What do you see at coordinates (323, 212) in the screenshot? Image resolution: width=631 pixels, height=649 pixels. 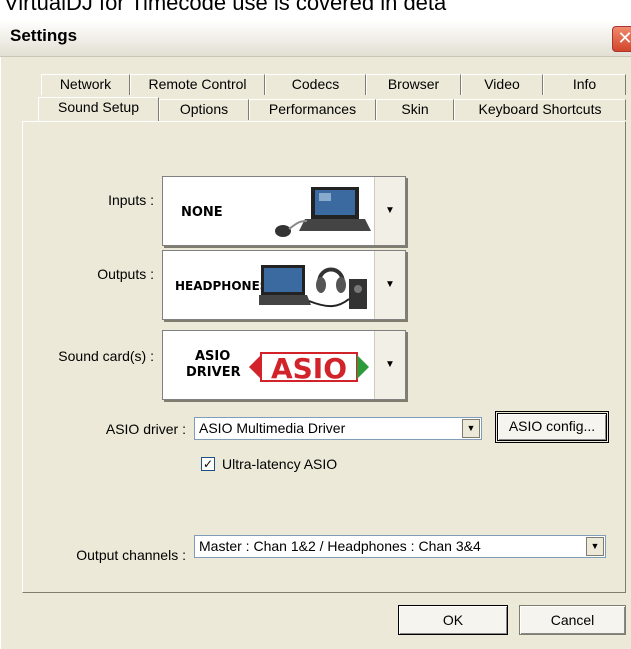 I see `laptop-mouse-icon` at bounding box center [323, 212].